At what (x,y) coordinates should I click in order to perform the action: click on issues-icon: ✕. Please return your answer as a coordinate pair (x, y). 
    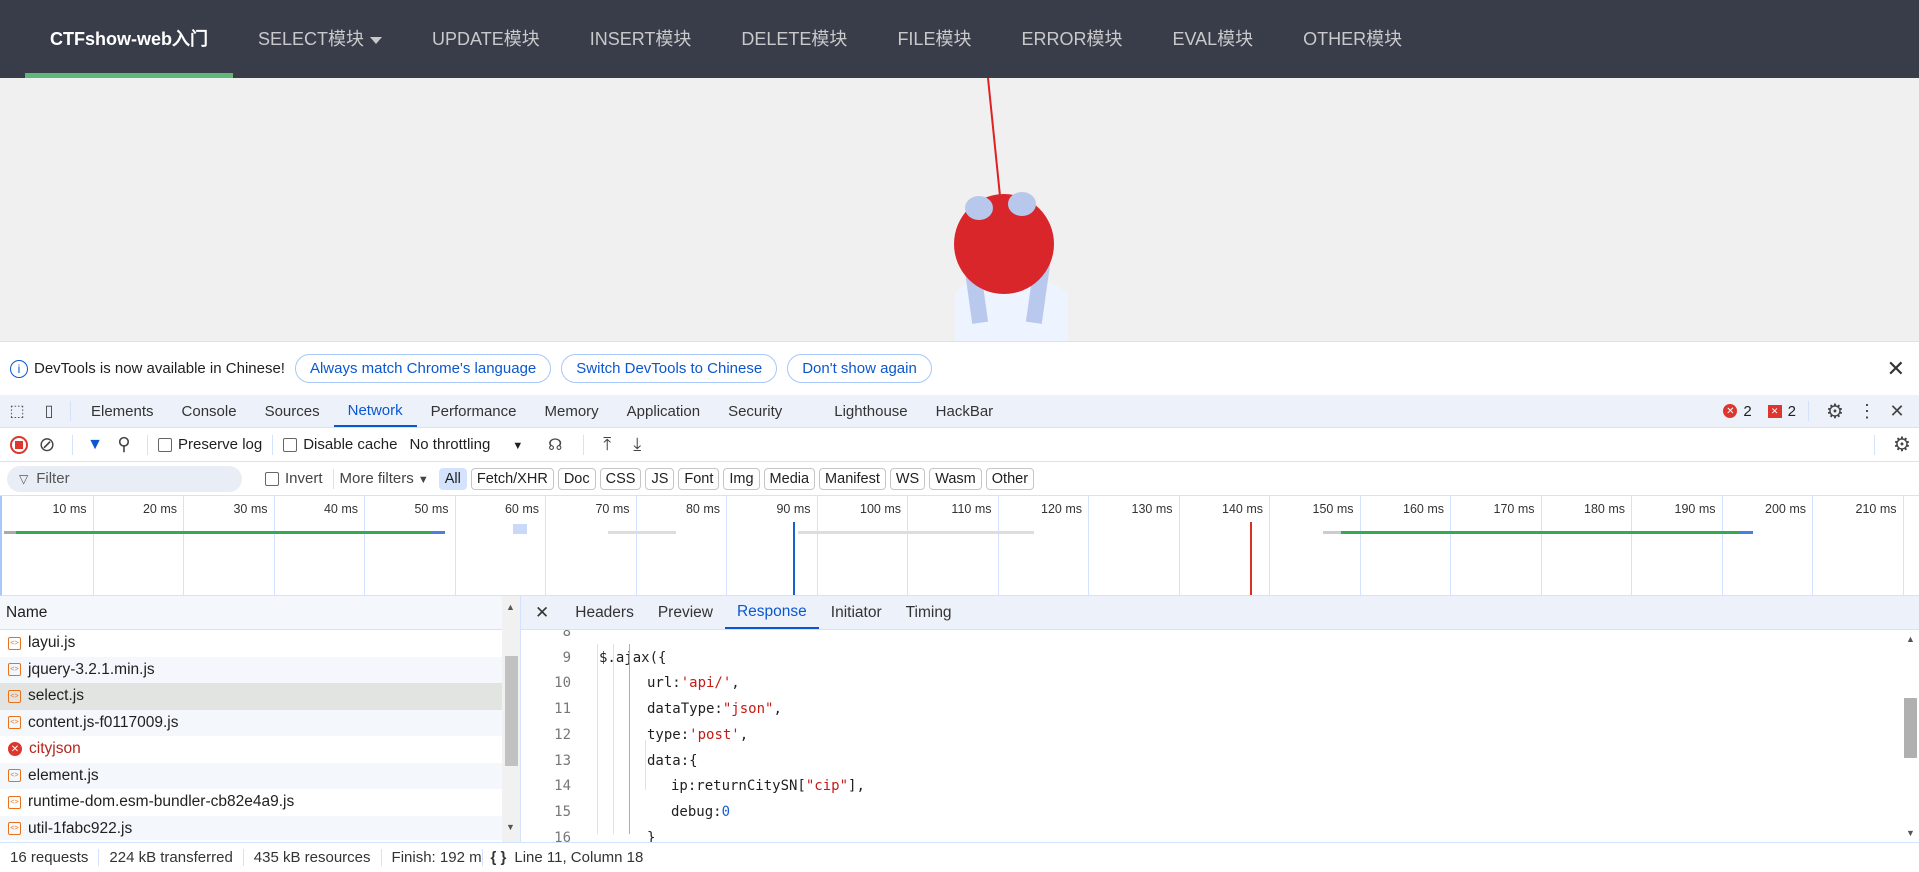
    Looking at the image, I should click on (1774, 411).